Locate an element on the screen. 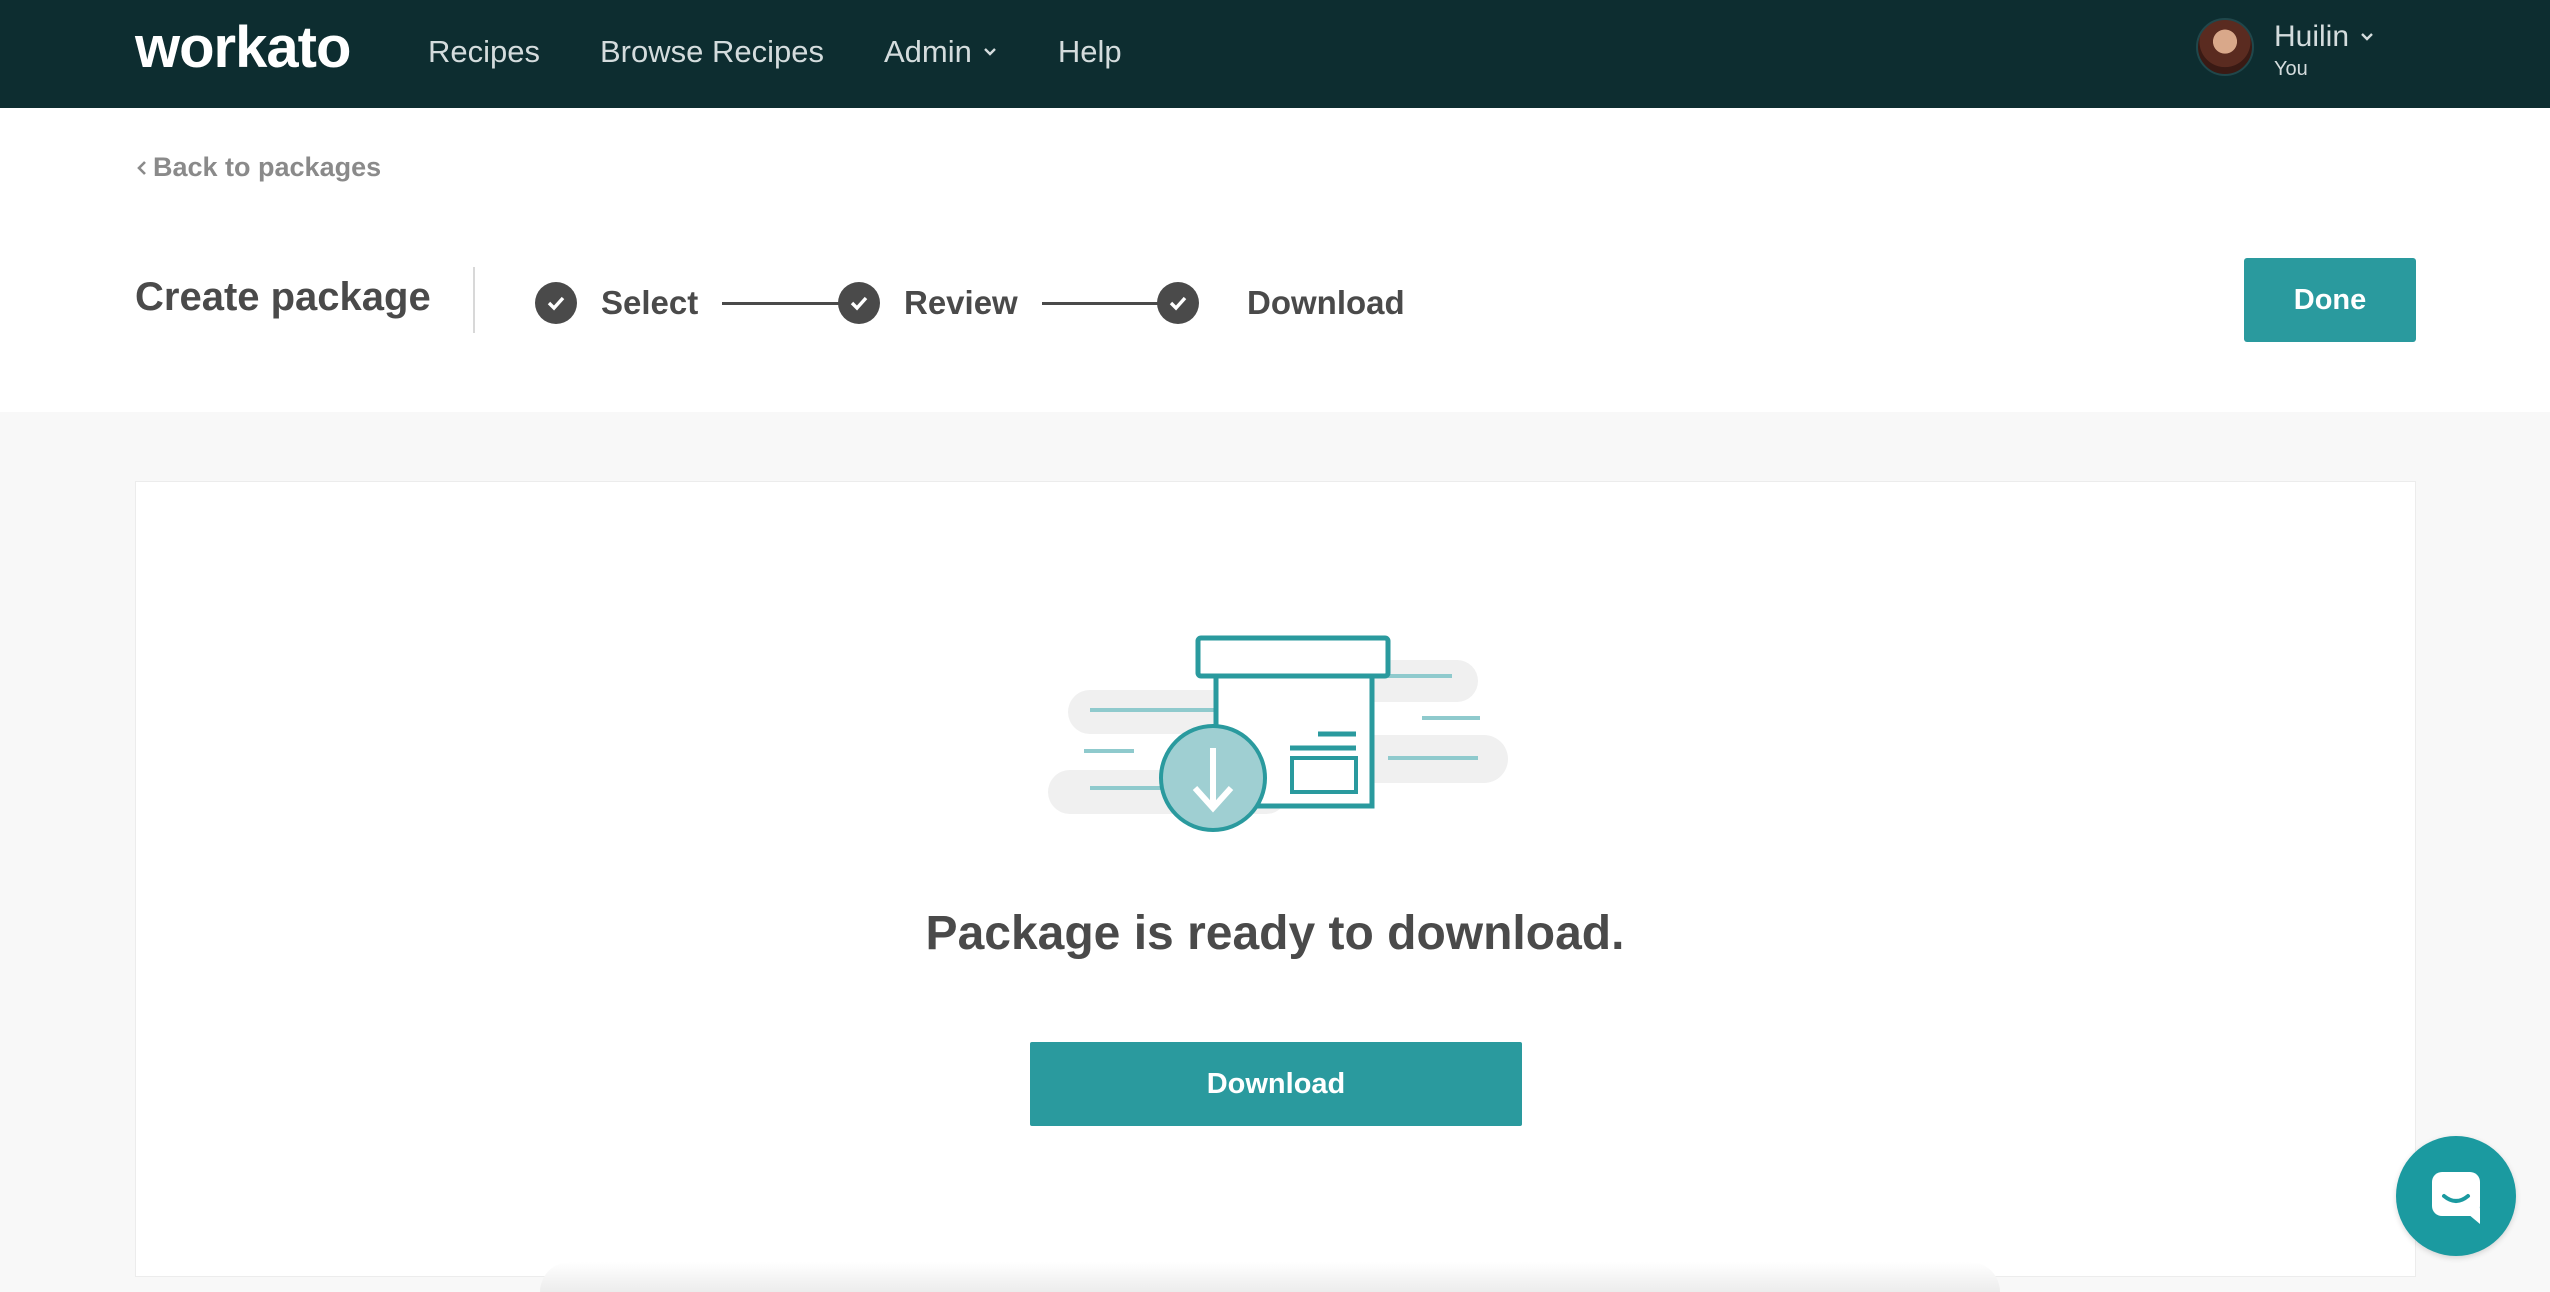 Image resolution: width=2550 pixels, height=1292 pixels. nav-item-label: Browse Recipes is located at coordinates (712, 51).